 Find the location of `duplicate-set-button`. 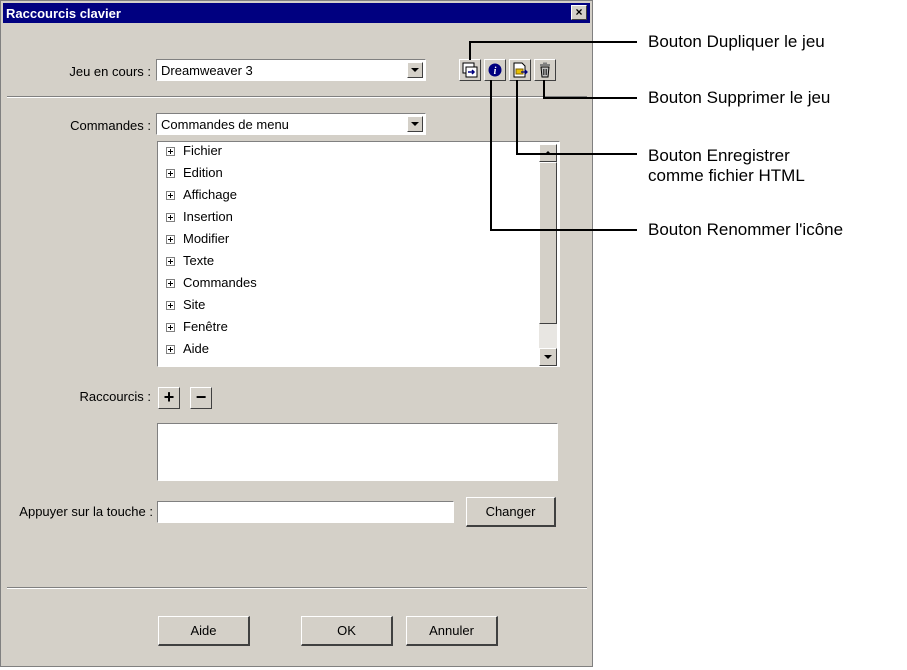

duplicate-set-button is located at coordinates (470, 70).